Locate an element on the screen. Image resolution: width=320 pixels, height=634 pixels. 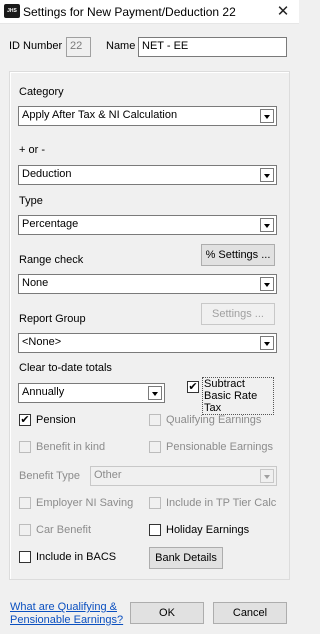
plus-minus-select: Deduction is located at coordinates (147, 175).